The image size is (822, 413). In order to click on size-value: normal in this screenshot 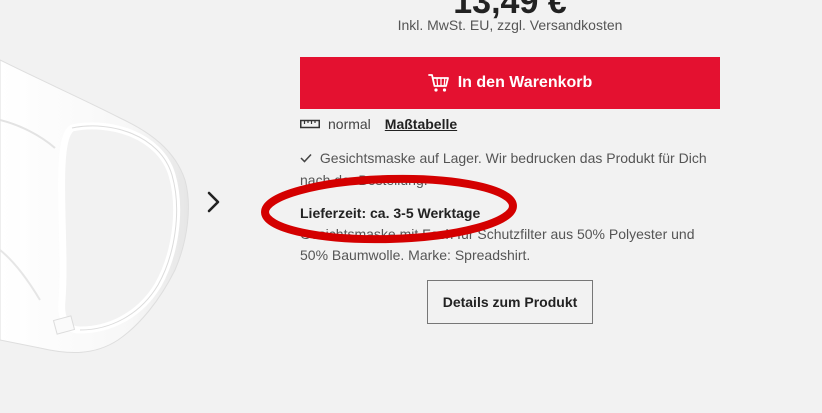, I will do `click(349, 124)`.